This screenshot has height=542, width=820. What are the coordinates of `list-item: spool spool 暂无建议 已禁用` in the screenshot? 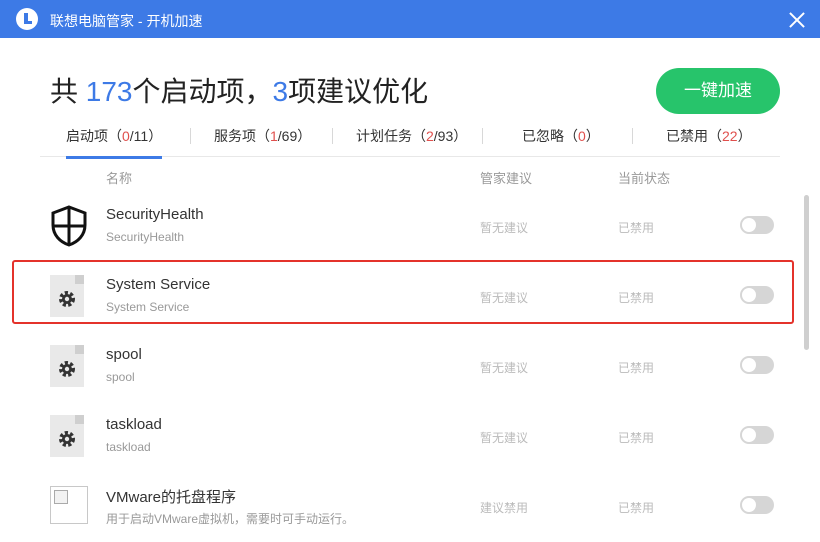 It's located at (410, 367).